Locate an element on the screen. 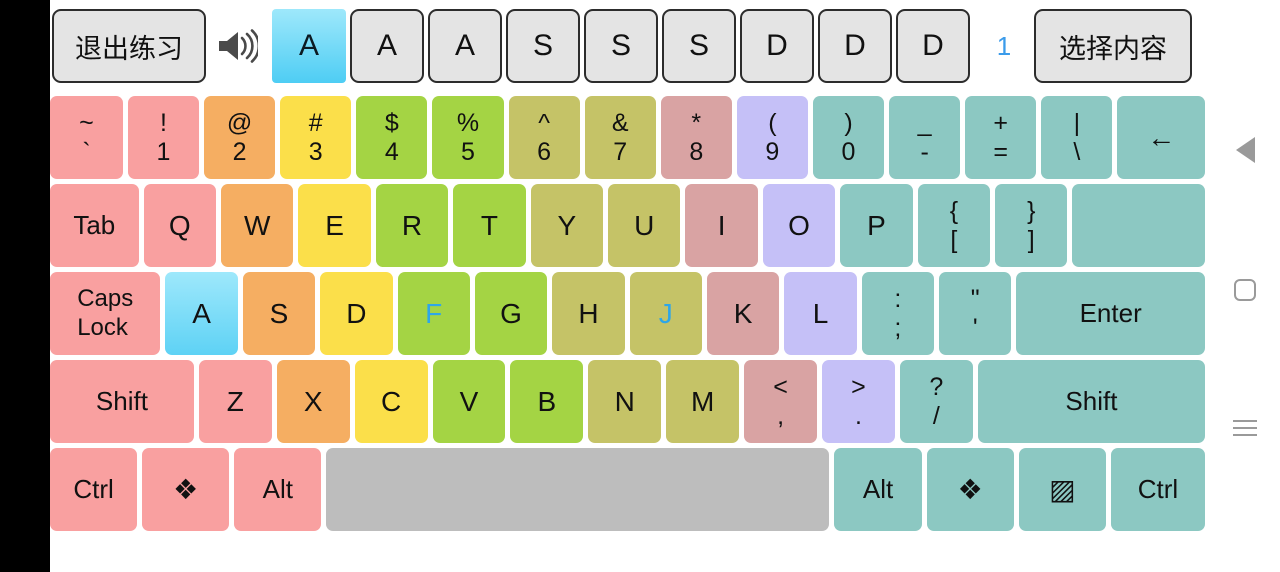 The image size is (1280, 572). key-backspace: ← is located at coordinates (1161, 137).